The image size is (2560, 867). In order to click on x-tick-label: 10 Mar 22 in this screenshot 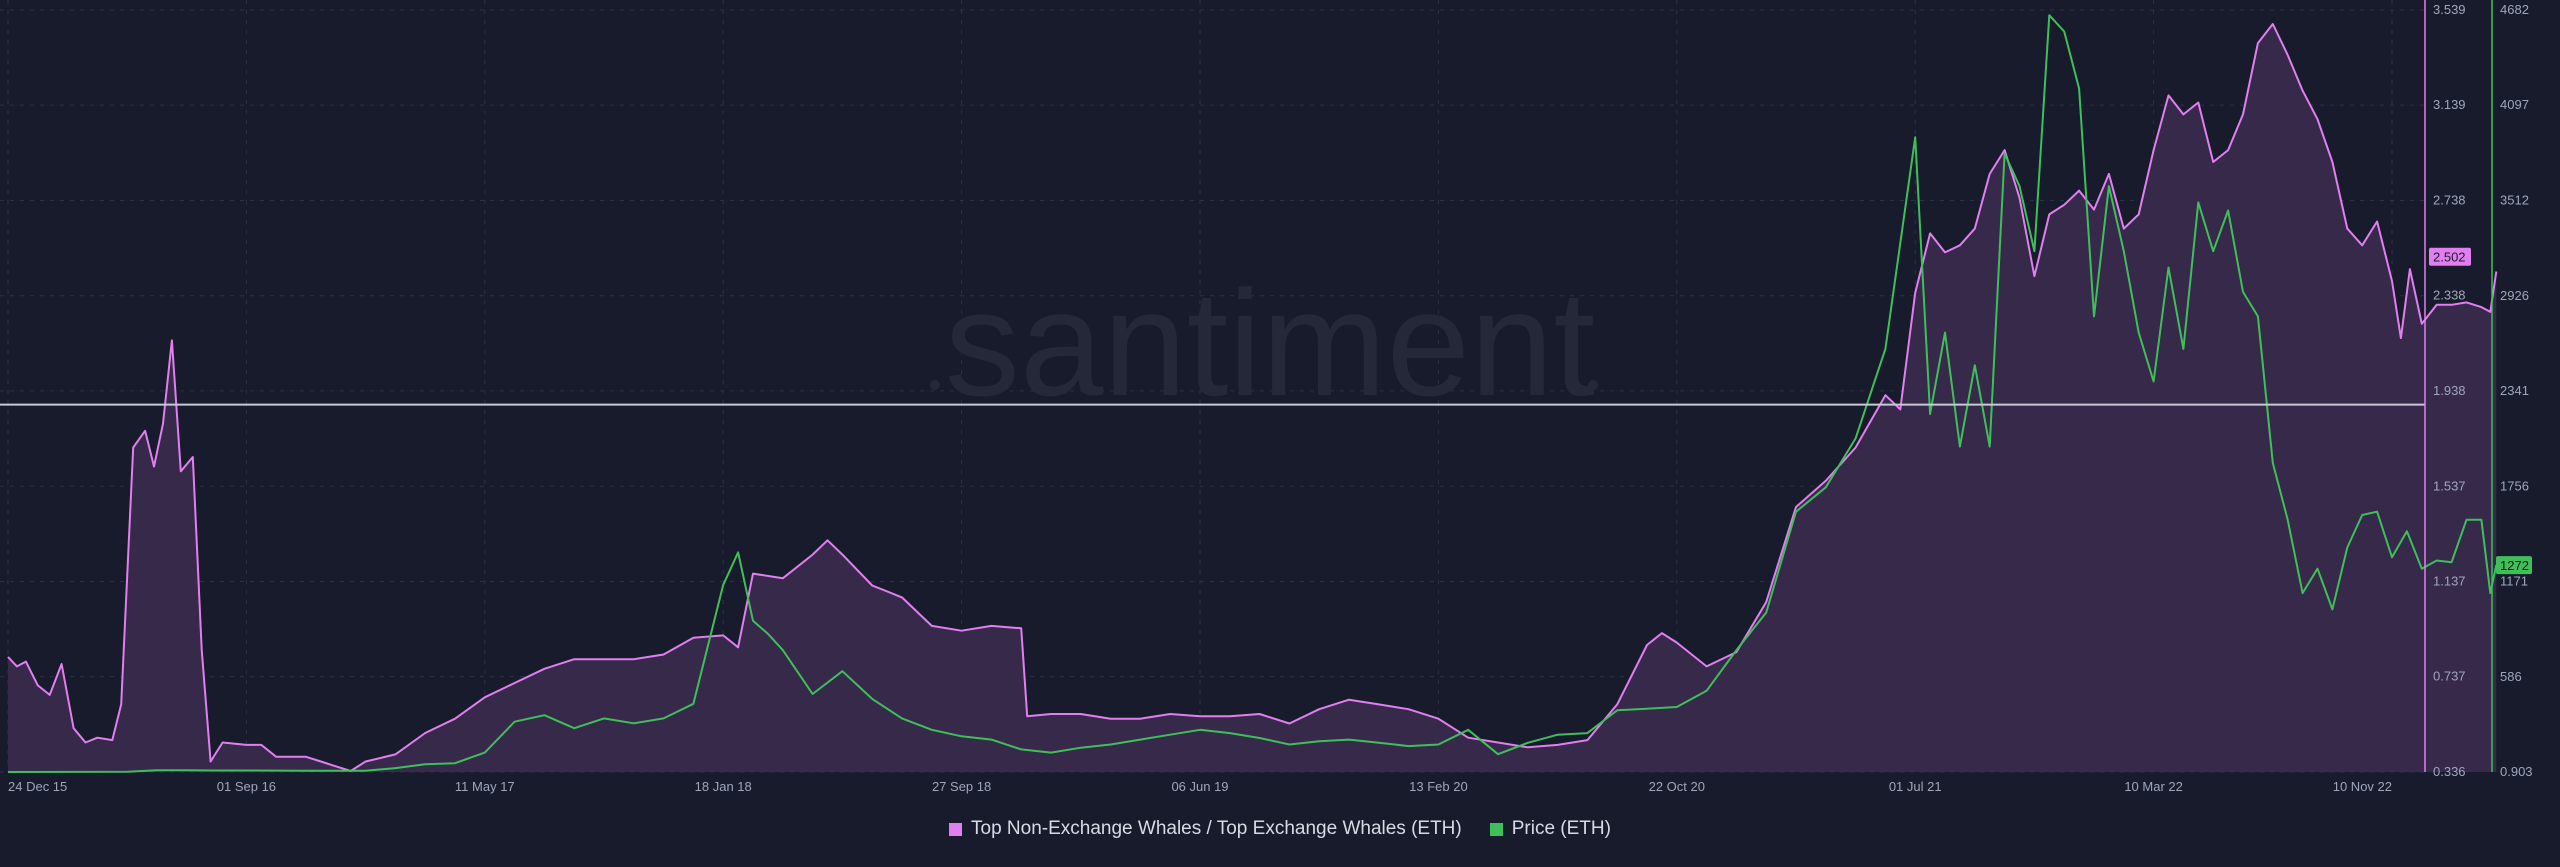, I will do `click(2153, 786)`.